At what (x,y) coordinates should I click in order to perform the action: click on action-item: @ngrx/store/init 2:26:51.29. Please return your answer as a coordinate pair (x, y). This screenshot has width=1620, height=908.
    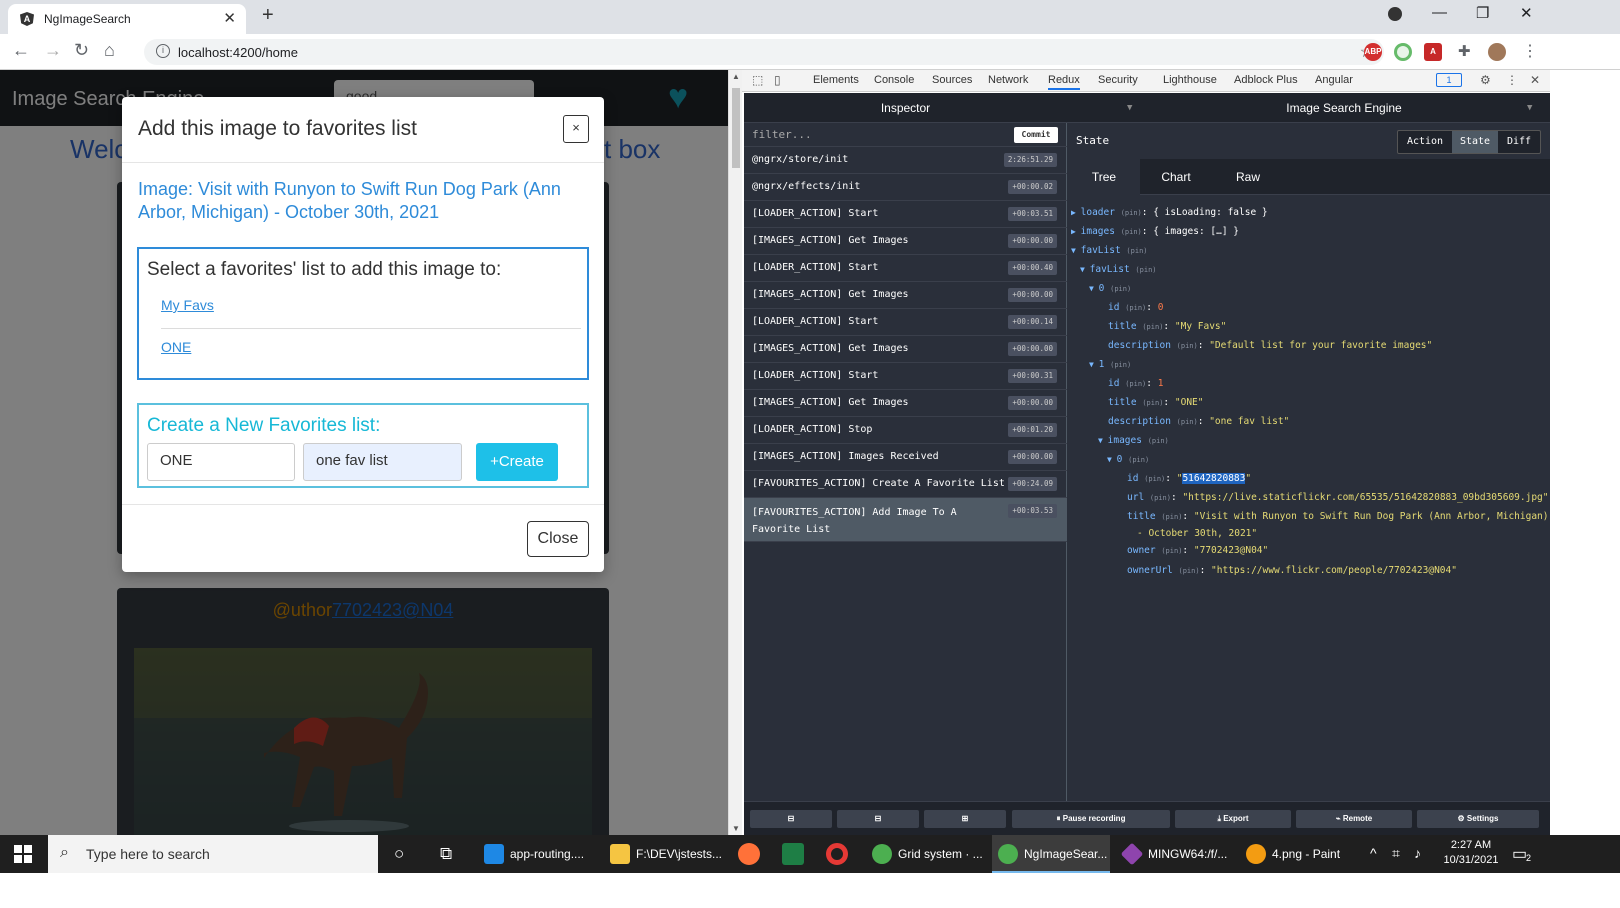
    Looking at the image, I should click on (905, 160).